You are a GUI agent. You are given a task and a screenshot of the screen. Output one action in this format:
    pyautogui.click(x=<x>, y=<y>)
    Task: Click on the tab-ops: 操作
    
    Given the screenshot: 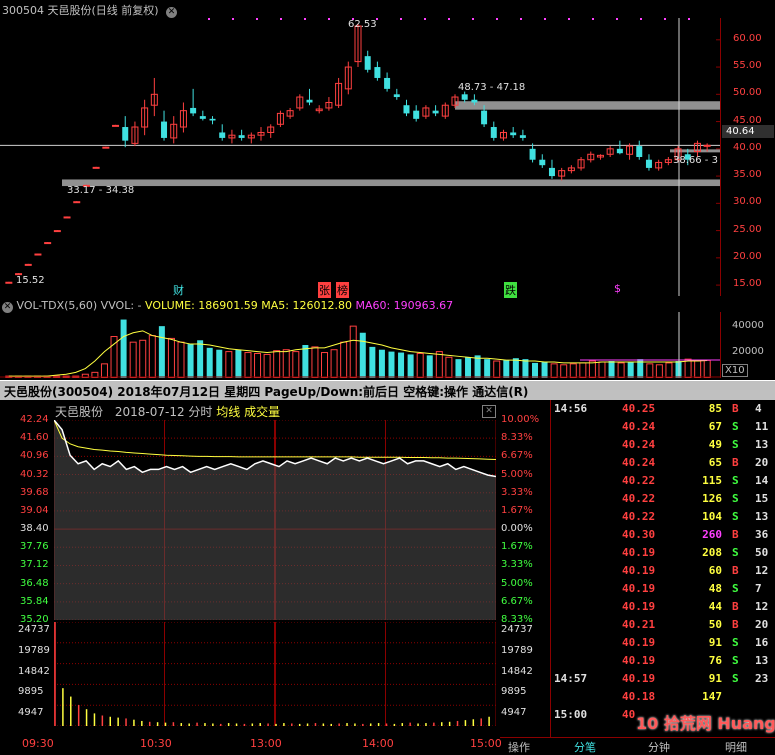 What is the action you would take?
    pyautogui.click(x=519, y=747)
    